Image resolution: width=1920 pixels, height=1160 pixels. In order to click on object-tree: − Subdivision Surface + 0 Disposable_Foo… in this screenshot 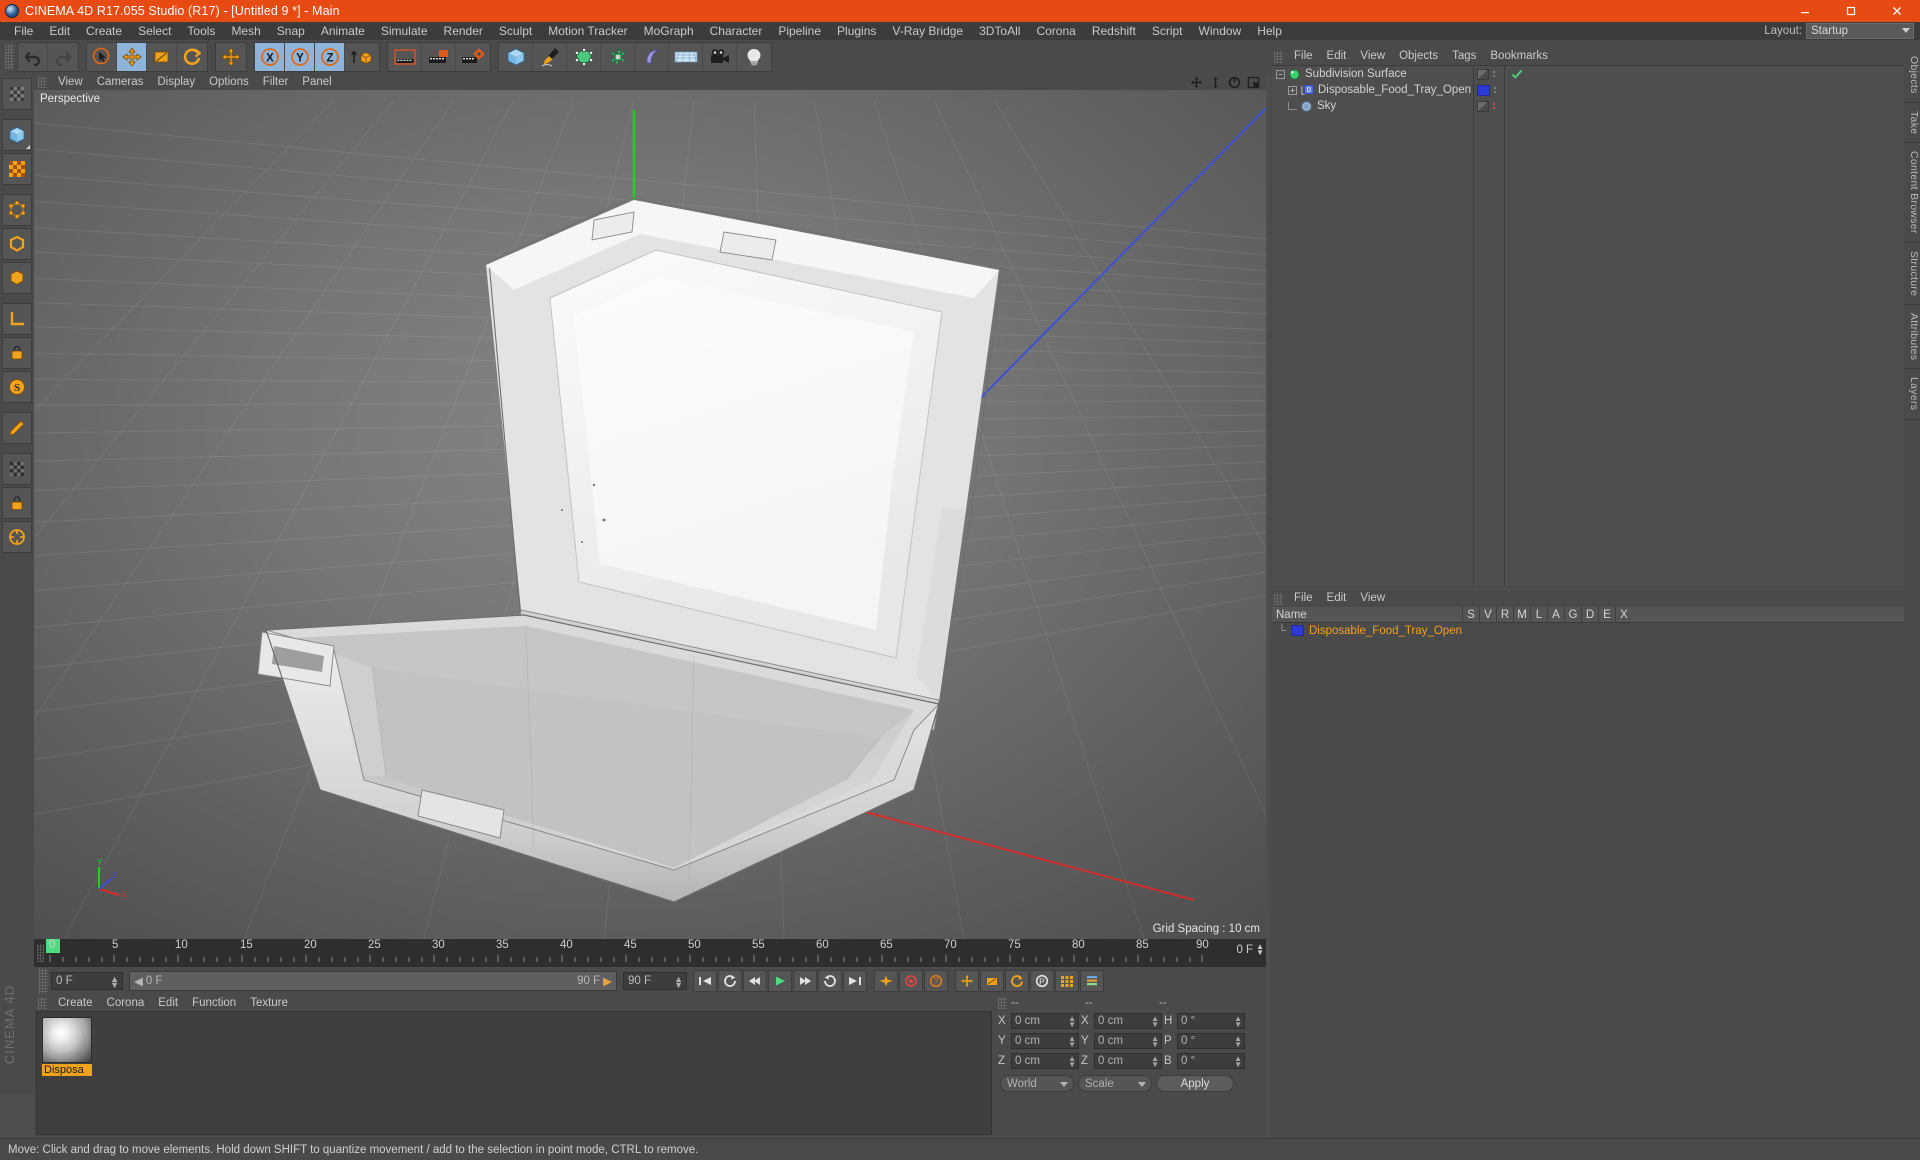, I will do `click(1373, 326)`.